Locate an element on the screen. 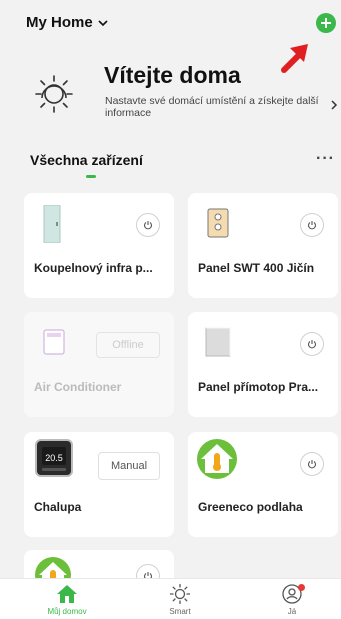 The width and height of the screenshot is (341, 619). chevron-right-icon is located at coordinates (334, 105).